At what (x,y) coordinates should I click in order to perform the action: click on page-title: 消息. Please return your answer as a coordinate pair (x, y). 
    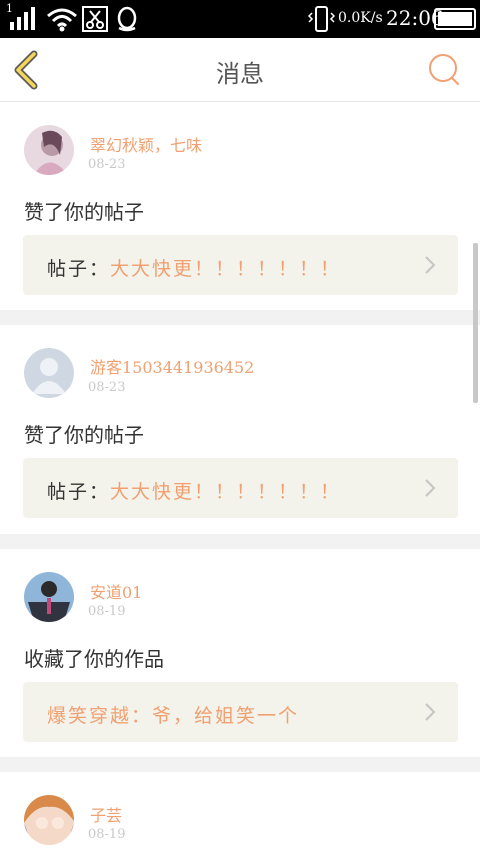
    Looking at the image, I should click on (240, 74).